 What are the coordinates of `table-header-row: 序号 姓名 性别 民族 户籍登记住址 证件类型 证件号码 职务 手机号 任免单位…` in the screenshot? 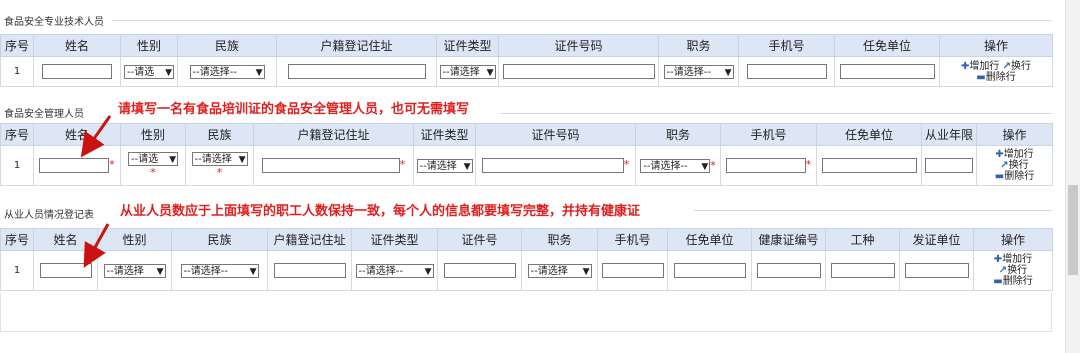 It's located at (526, 45).